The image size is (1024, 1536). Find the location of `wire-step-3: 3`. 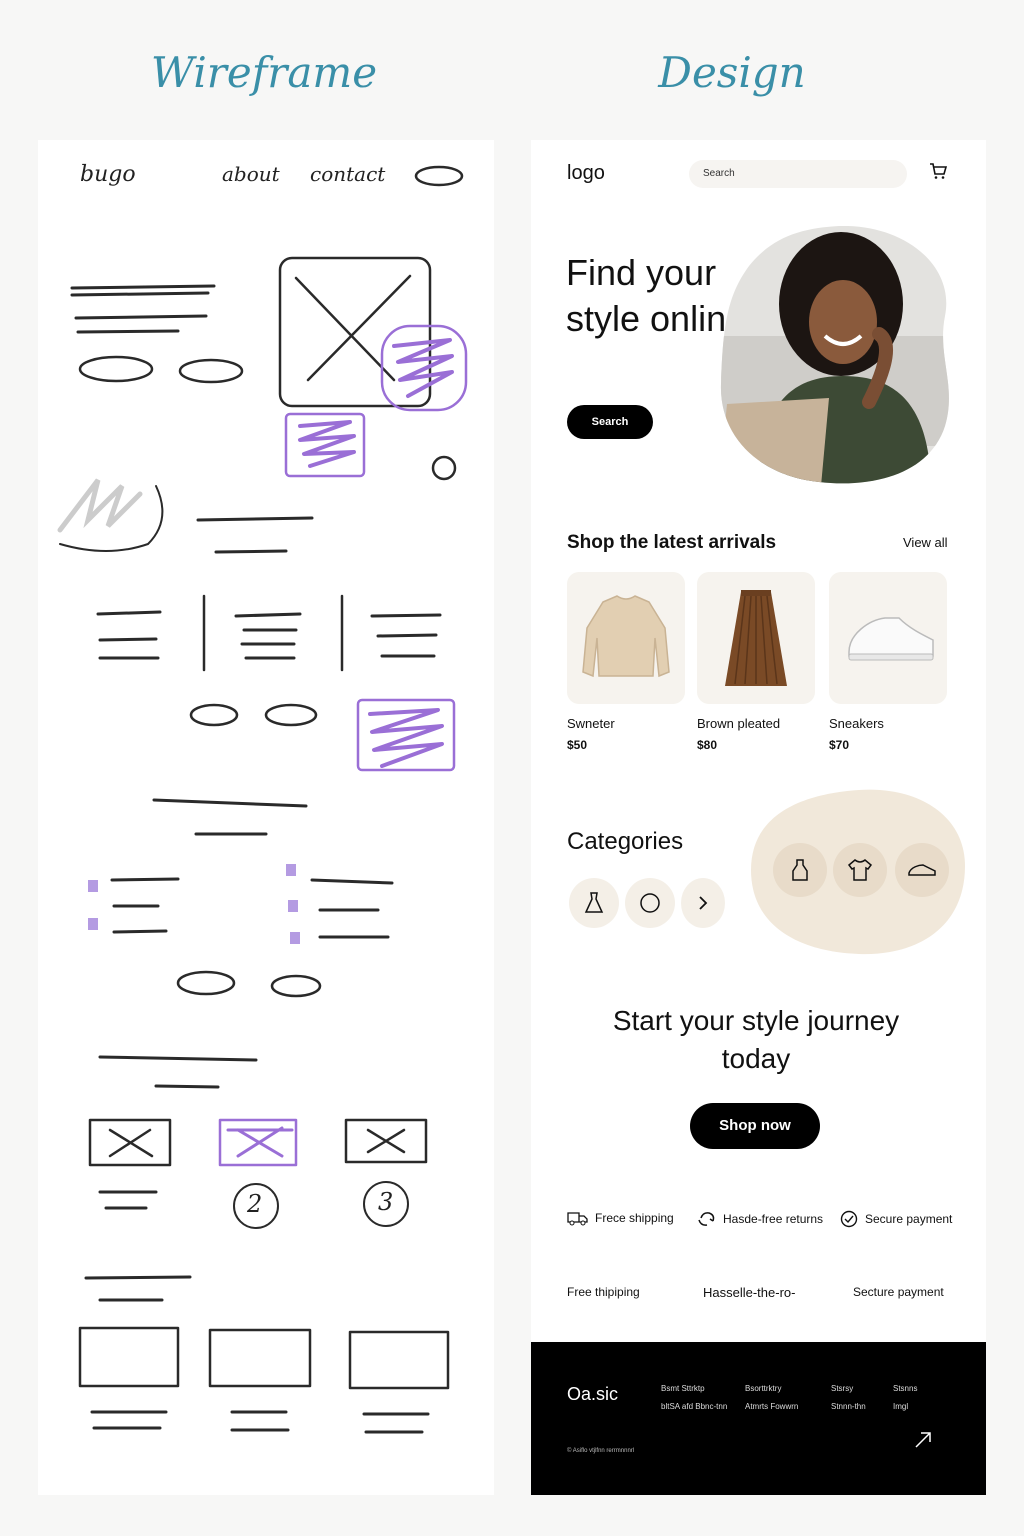

wire-step-3: 3 is located at coordinates (386, 1202).